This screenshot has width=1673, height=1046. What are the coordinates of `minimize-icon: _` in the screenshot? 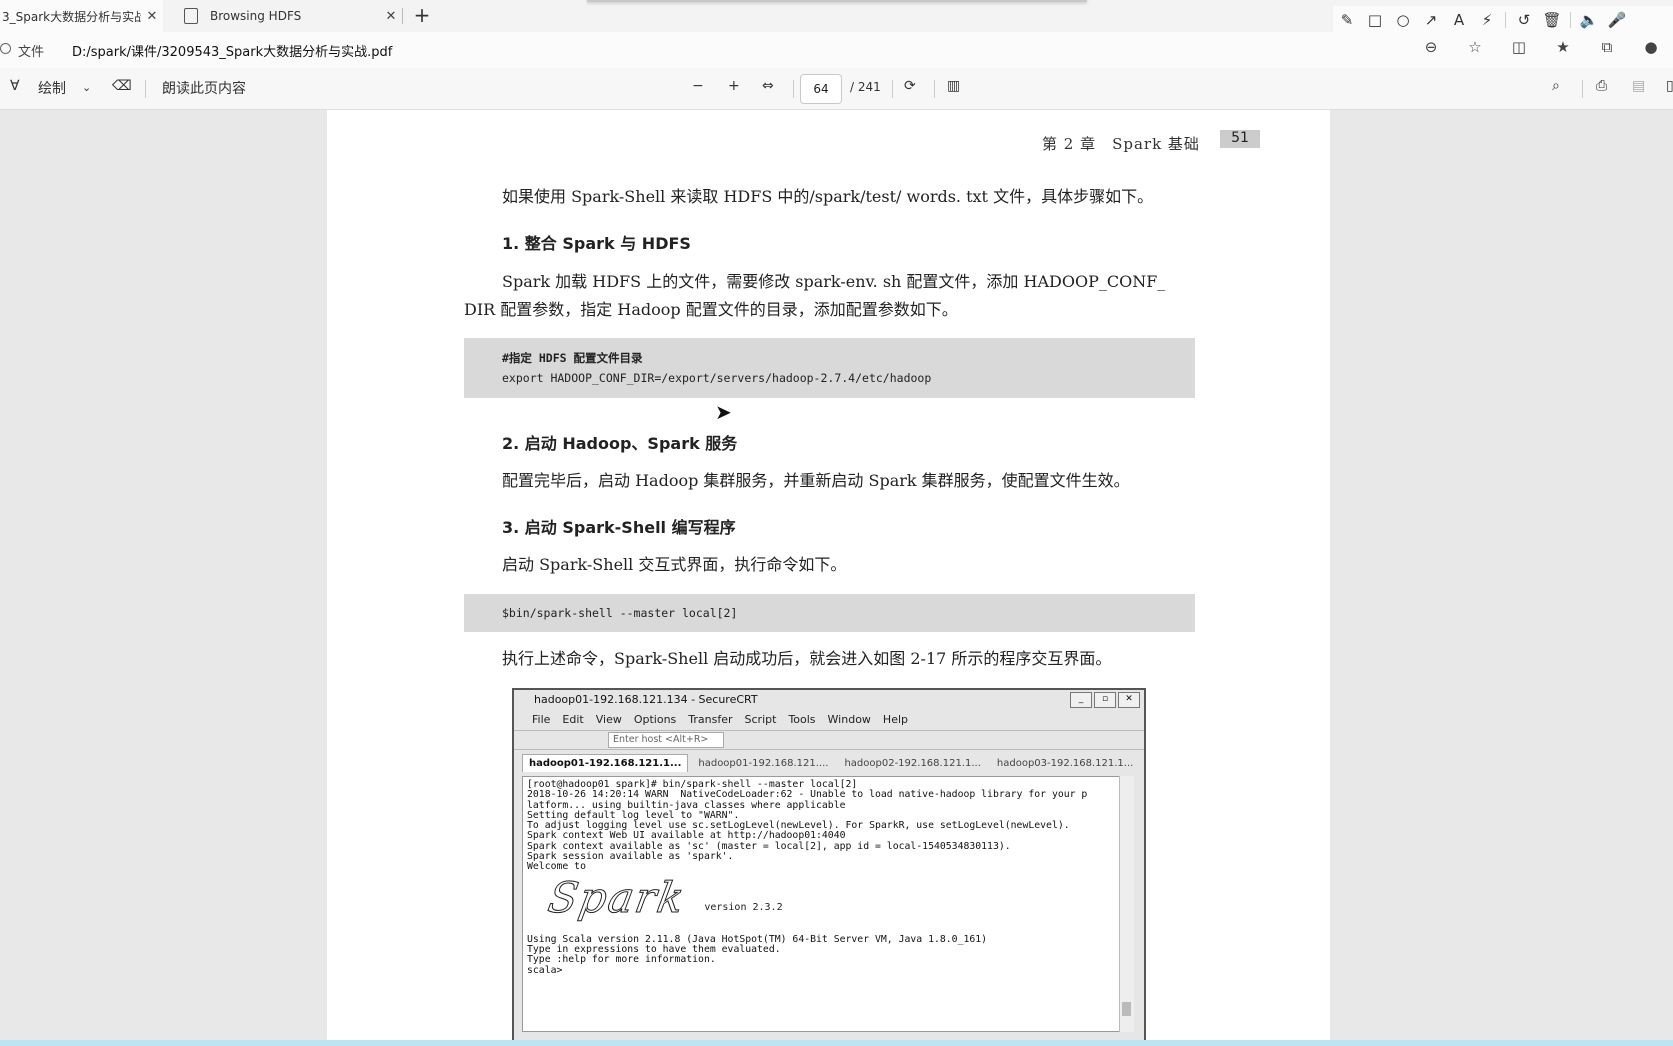 It's located at (1081, 700).